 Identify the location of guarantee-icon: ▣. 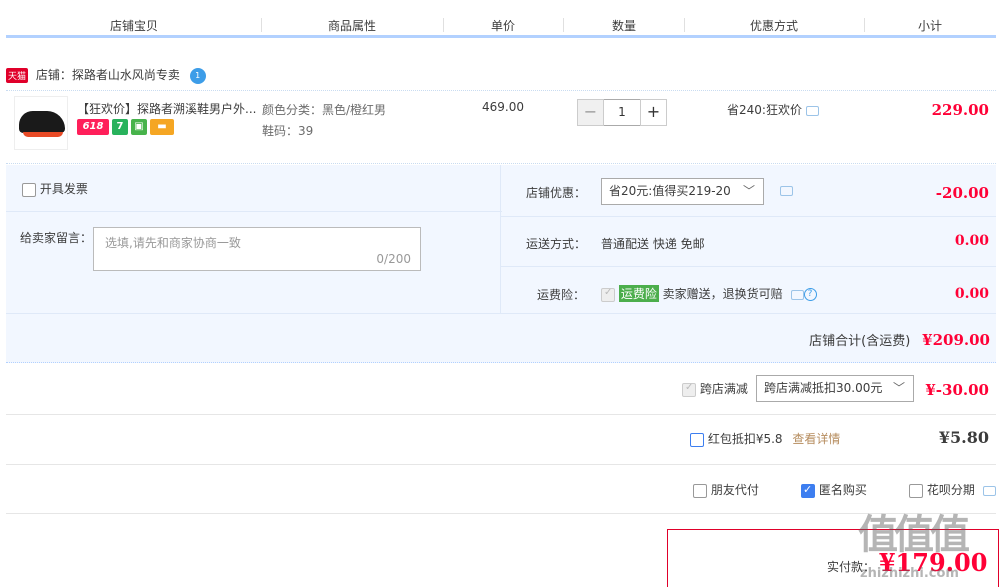
(139, 127).